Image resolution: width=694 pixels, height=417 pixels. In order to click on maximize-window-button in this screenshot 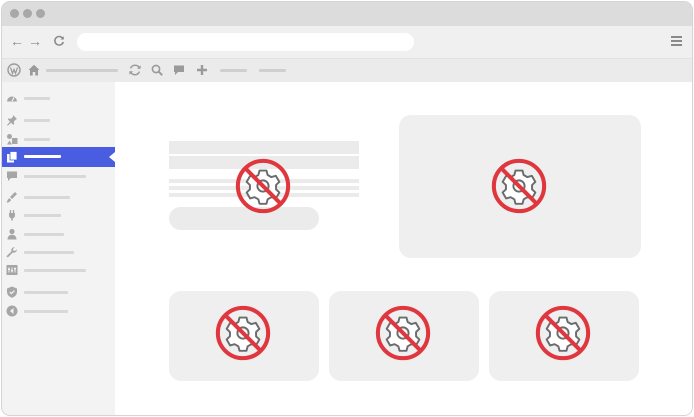, I will do `click(40, 13)`.